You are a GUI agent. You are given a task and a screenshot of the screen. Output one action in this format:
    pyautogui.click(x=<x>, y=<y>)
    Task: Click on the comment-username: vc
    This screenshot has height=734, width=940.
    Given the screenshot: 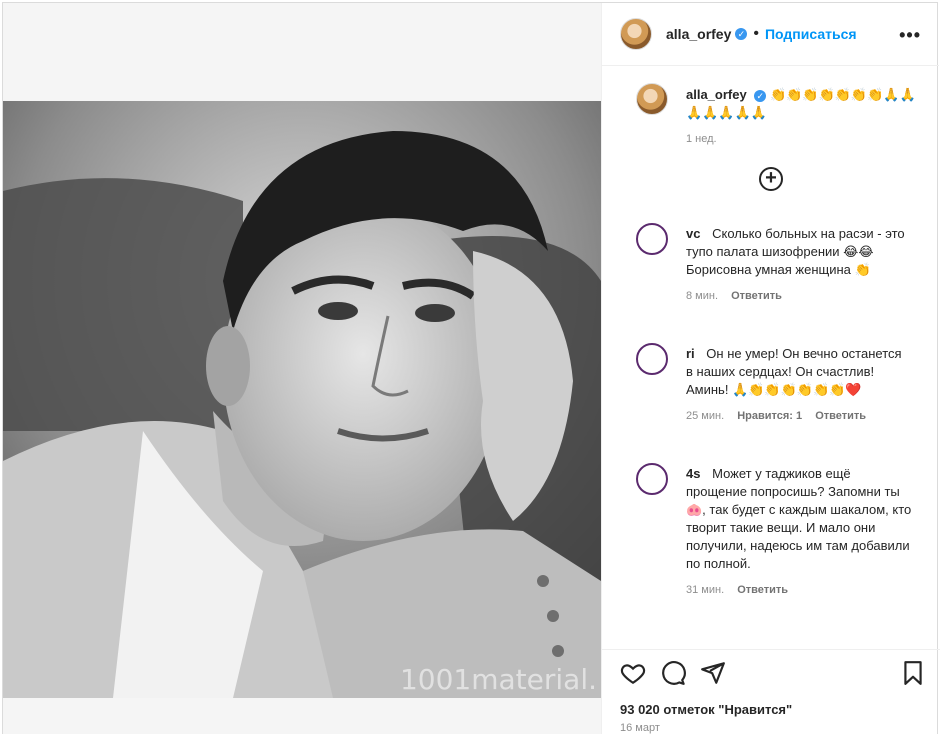 What is the action you would take?
    pyautogui.click(x=693, y=233)
    